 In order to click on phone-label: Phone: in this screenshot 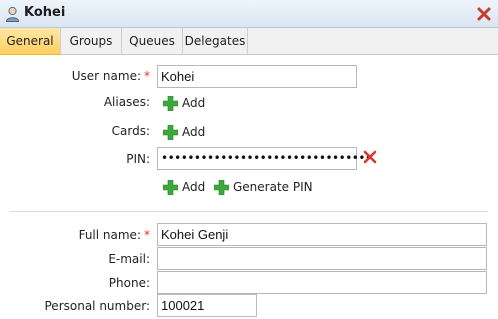, I will do `click(129, 283)`.